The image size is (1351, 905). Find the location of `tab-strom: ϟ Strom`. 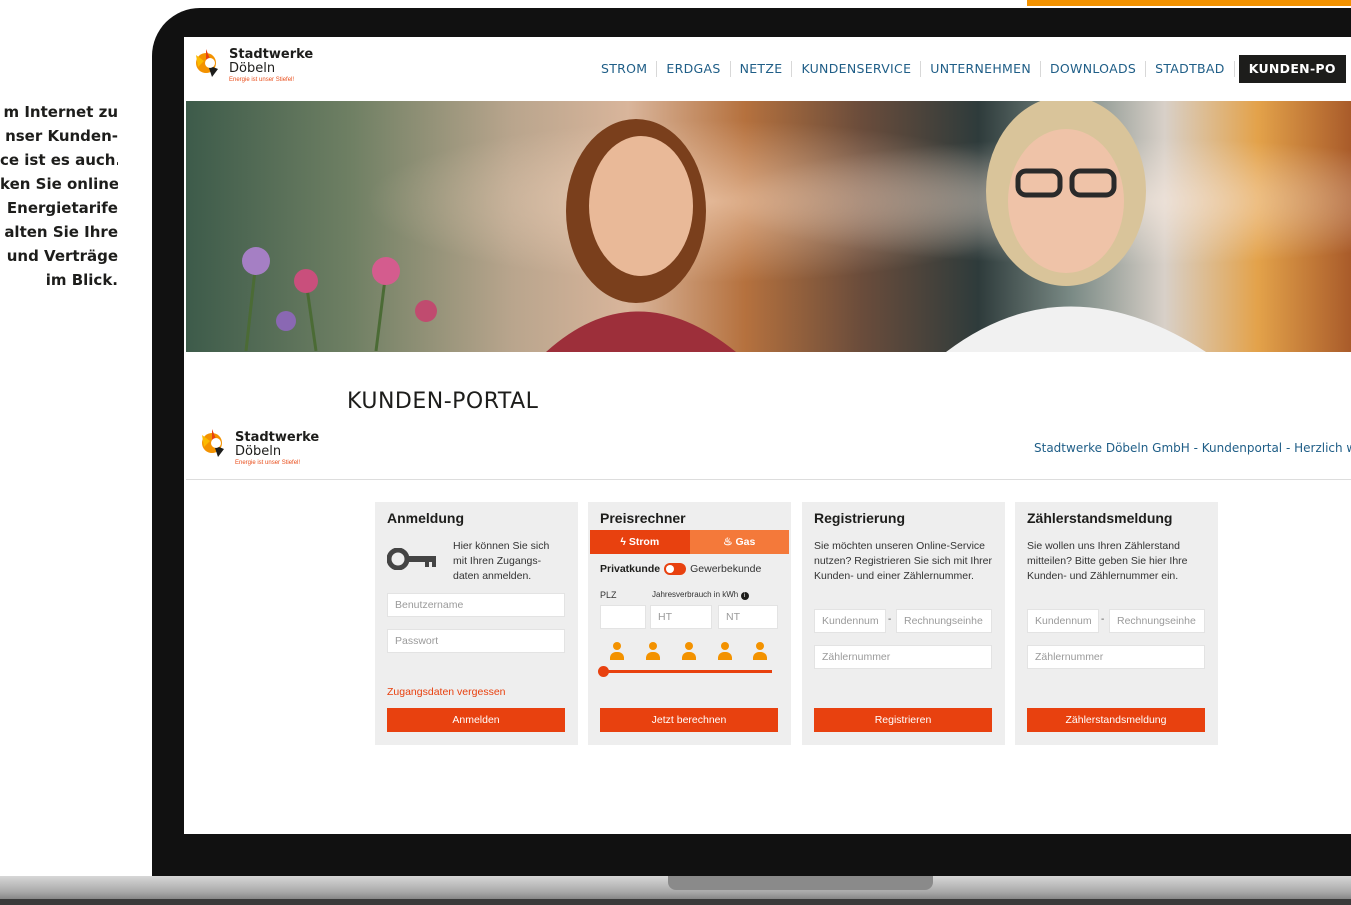

tab-strom: ϟ Strom is located at coordinates (640, 542).